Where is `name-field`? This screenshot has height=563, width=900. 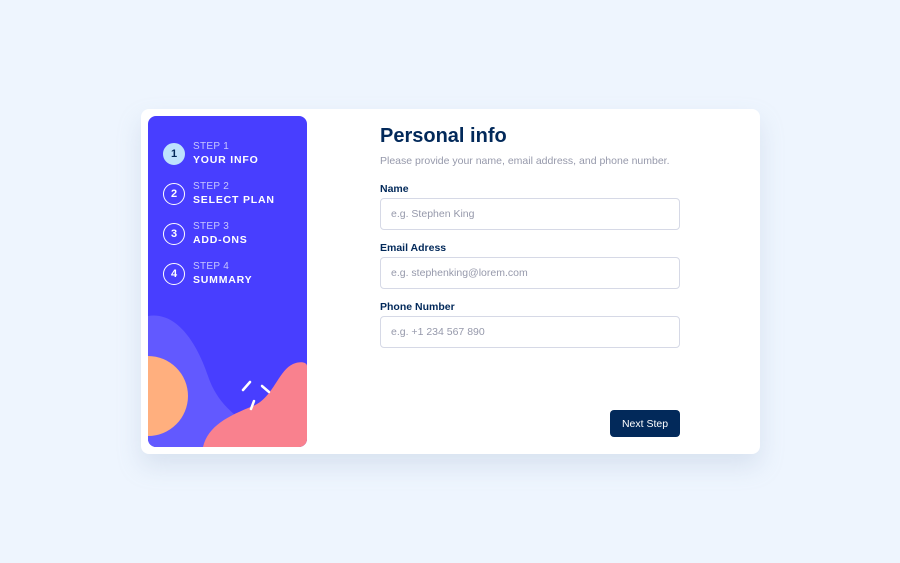 name-field is located at coordinates (530, 214).